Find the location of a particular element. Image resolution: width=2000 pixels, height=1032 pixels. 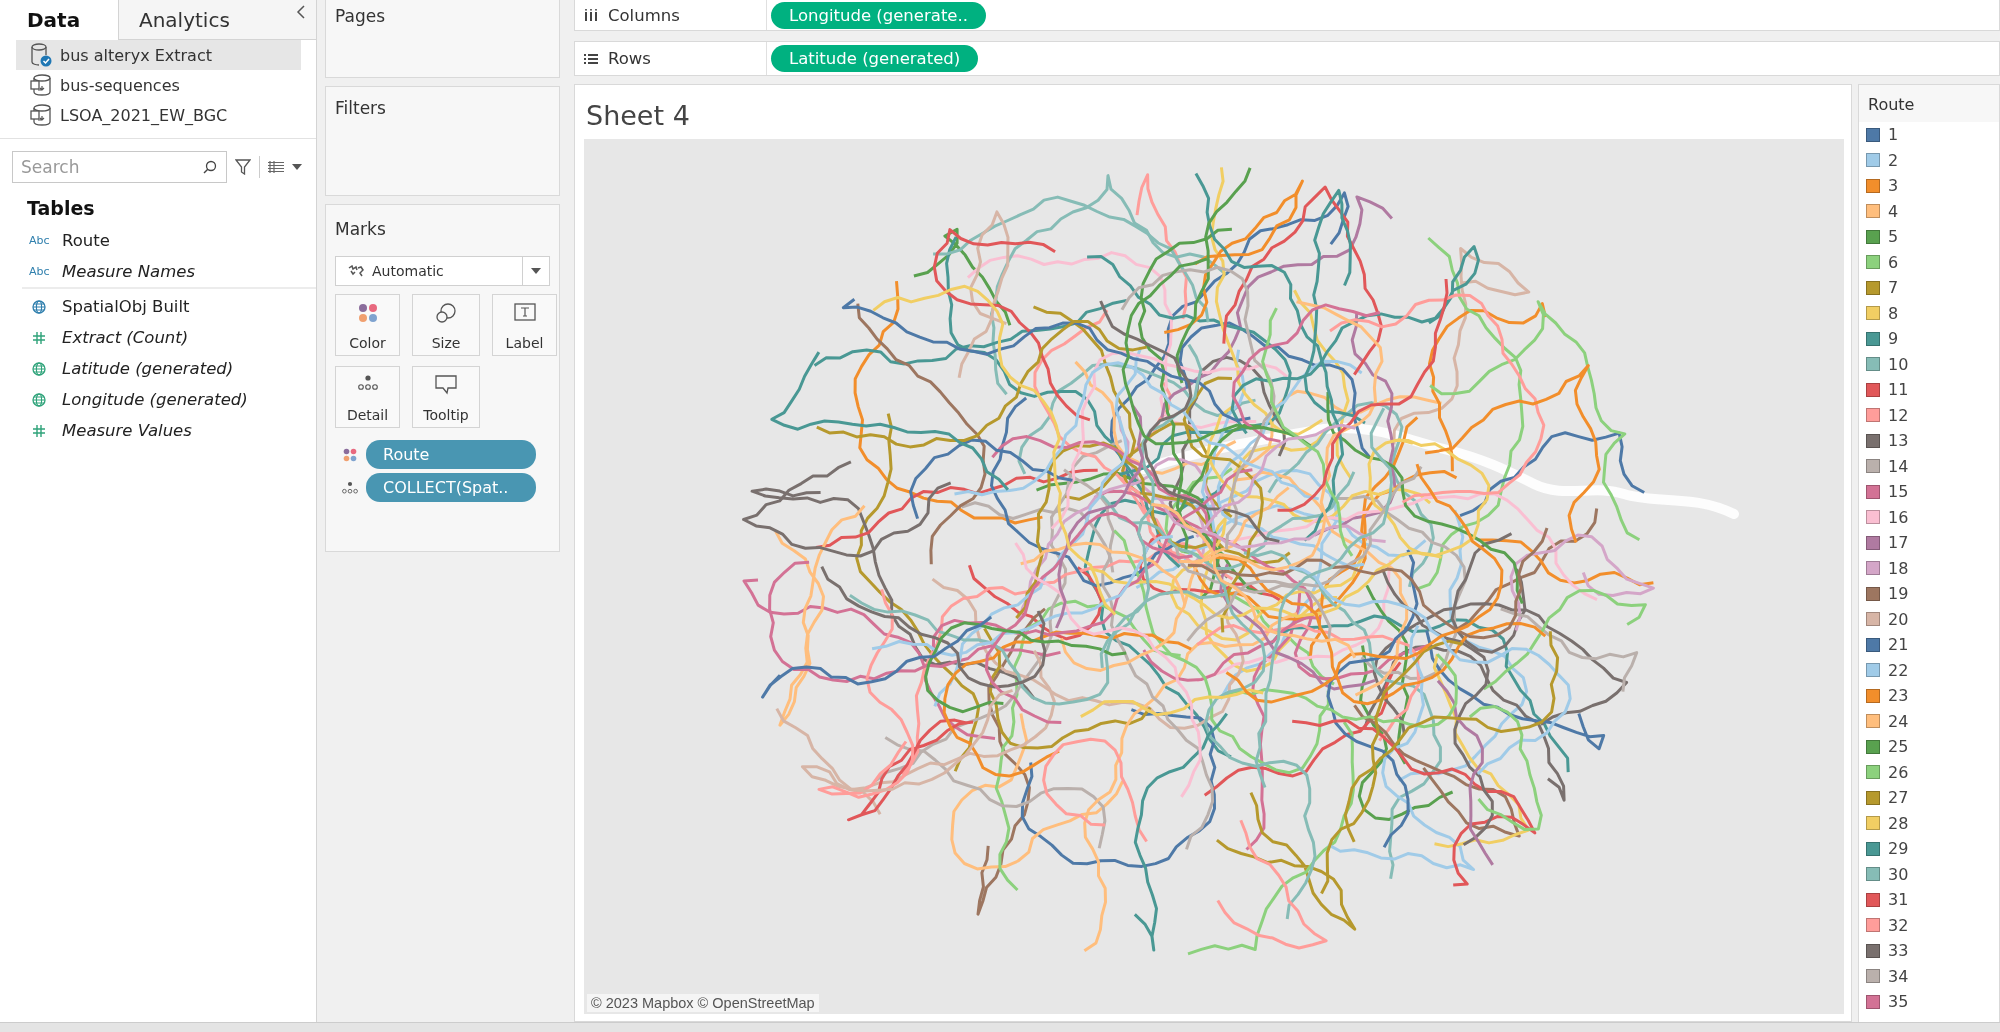

legend-label: 24 is located at coordinates (1898, 721).